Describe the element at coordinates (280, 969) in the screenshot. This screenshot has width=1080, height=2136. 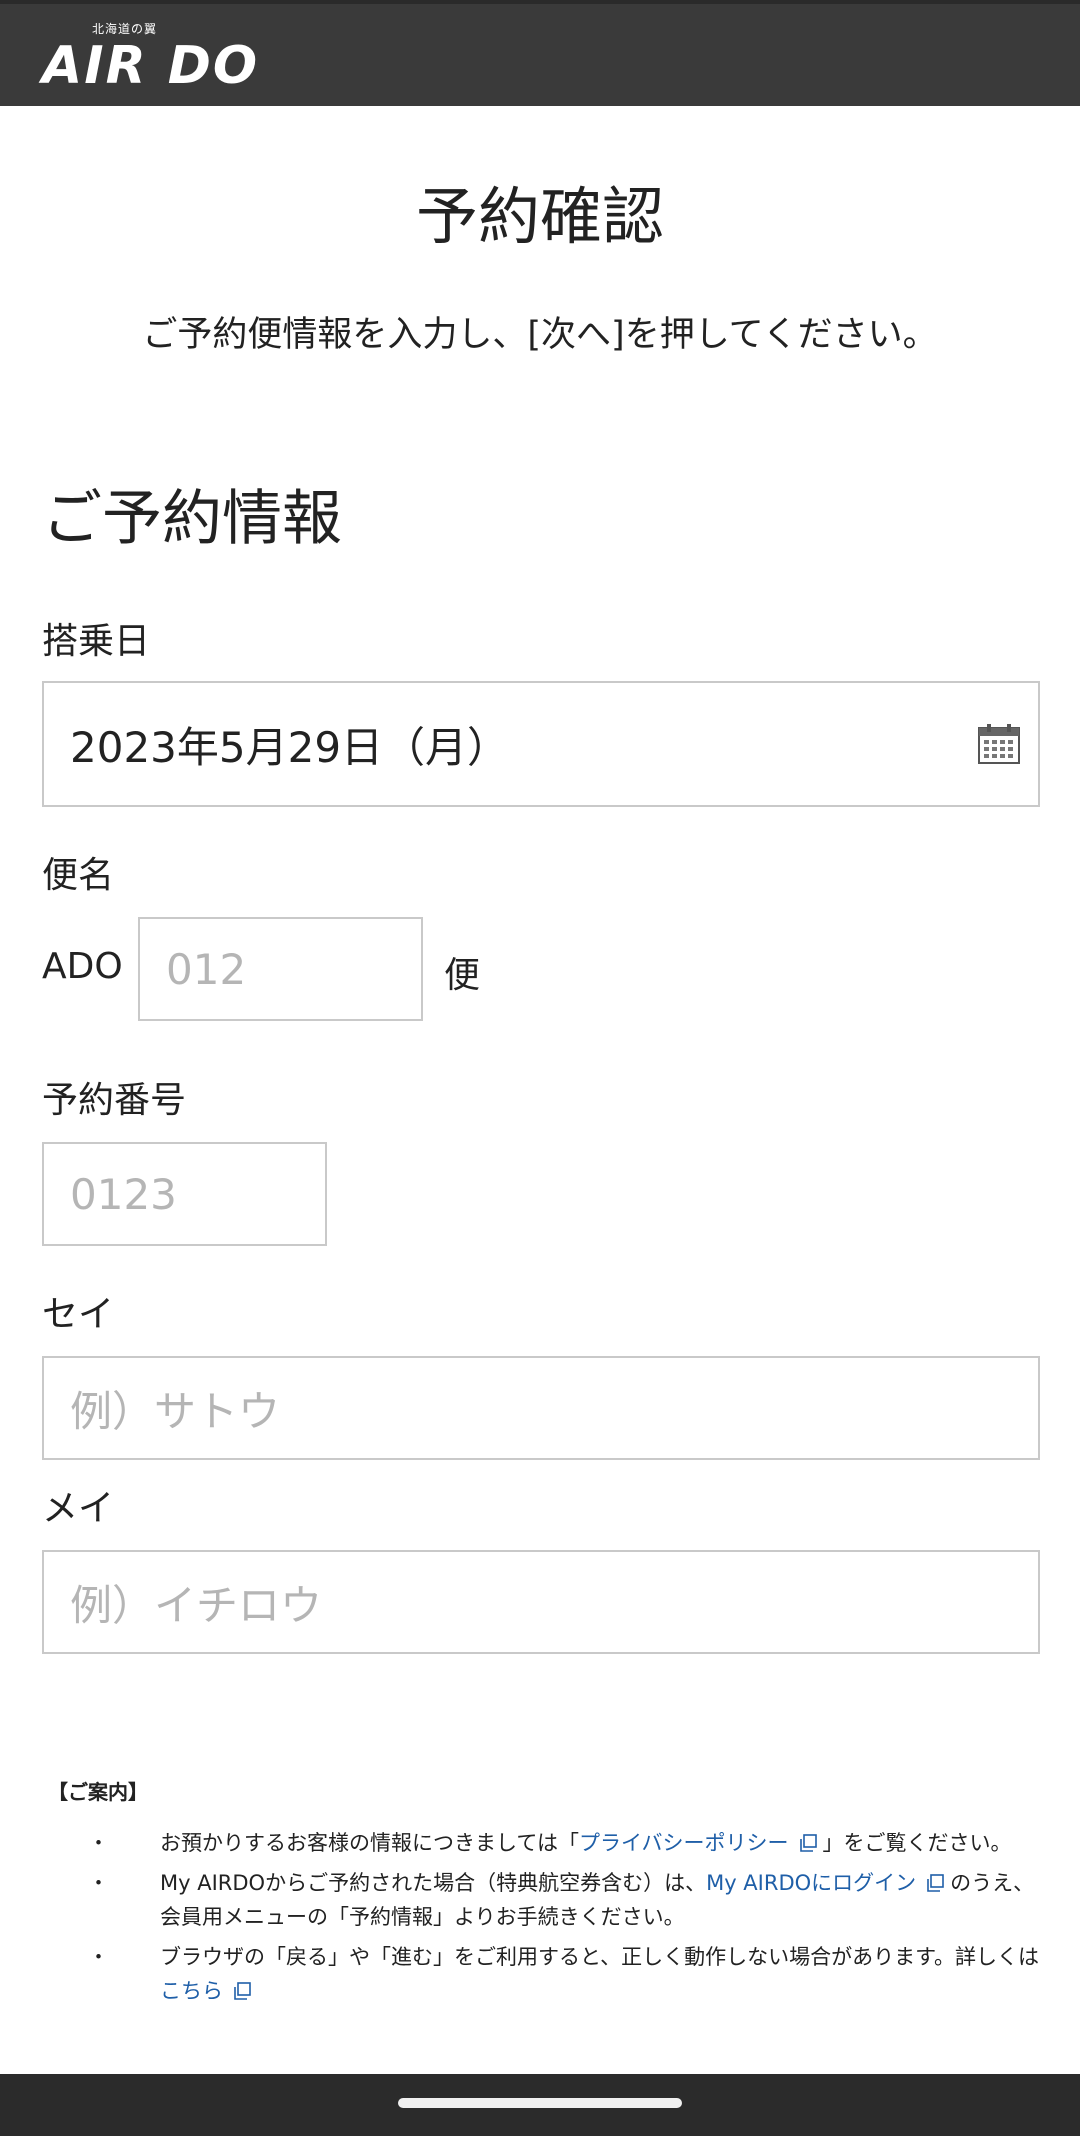
I see `flight-number-input: 012` at that location.